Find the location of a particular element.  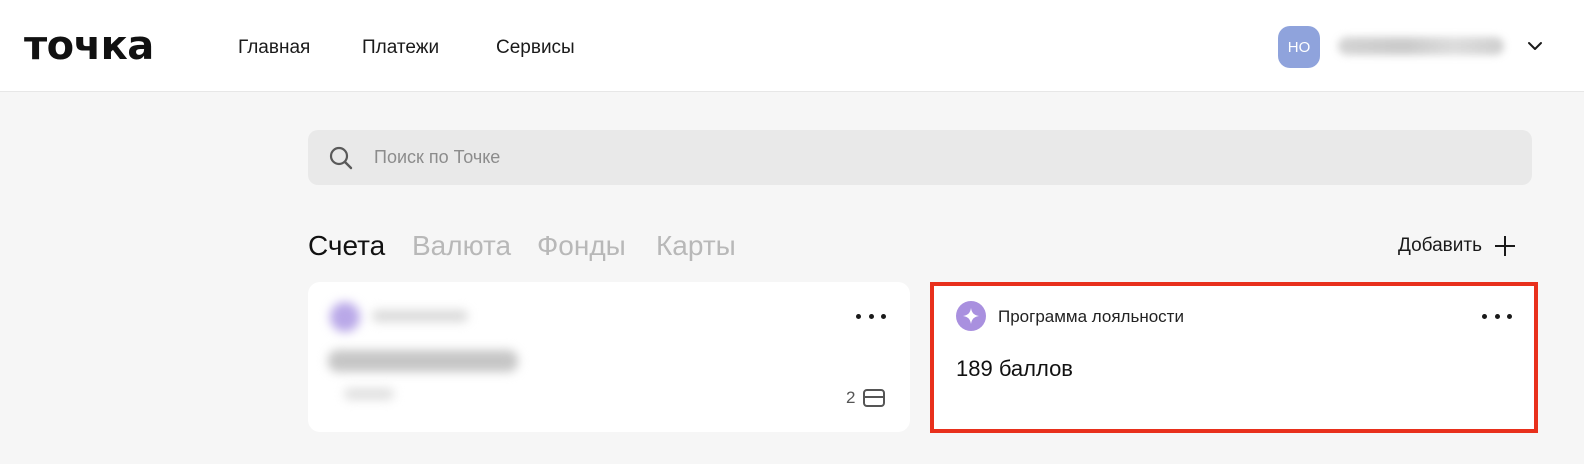

add-button: Добавить is located at coordinates (1457, 246).